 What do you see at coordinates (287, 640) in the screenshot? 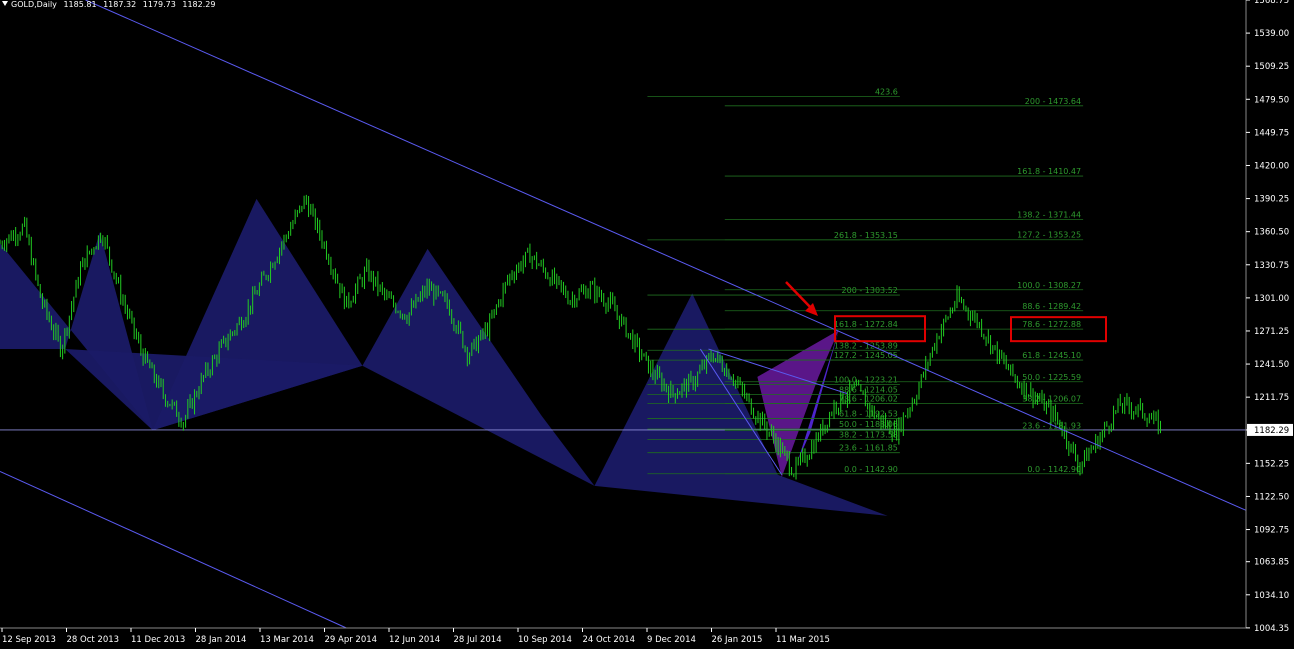
I see `time-tick-label: 13 Mar 2014` at bounding box center [287, 640].